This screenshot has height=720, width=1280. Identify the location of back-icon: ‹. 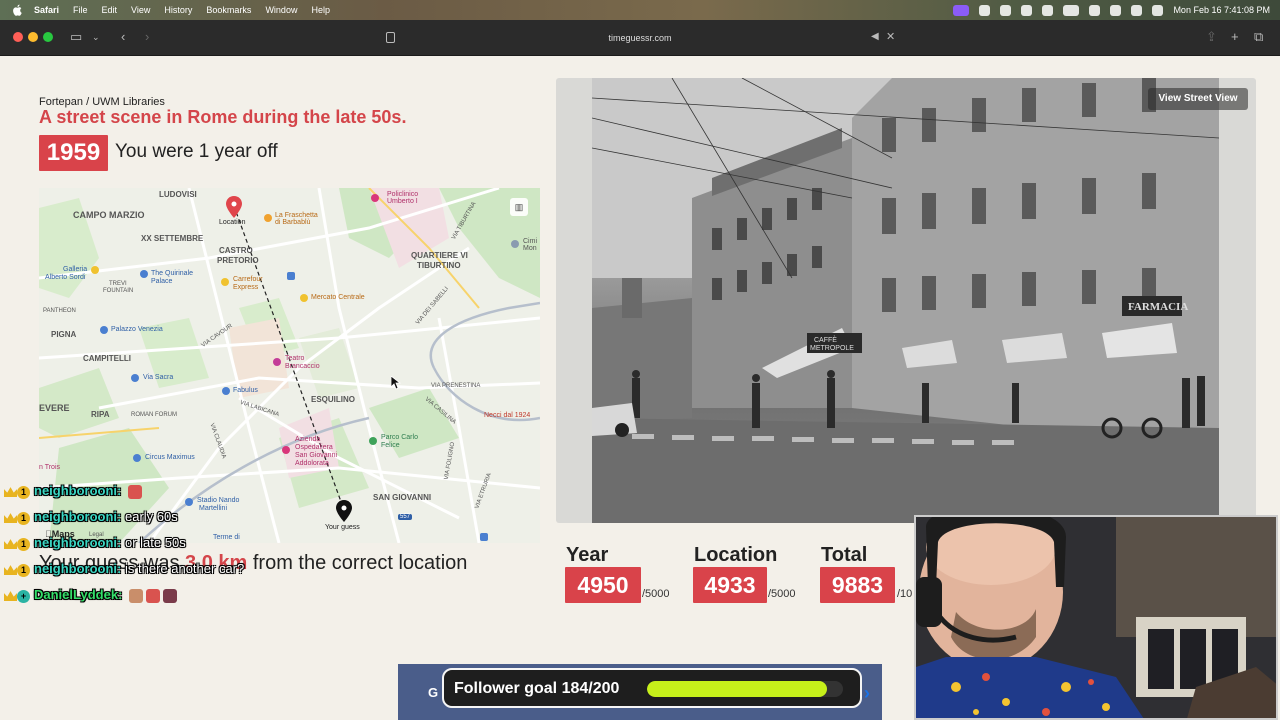
(123, 37).